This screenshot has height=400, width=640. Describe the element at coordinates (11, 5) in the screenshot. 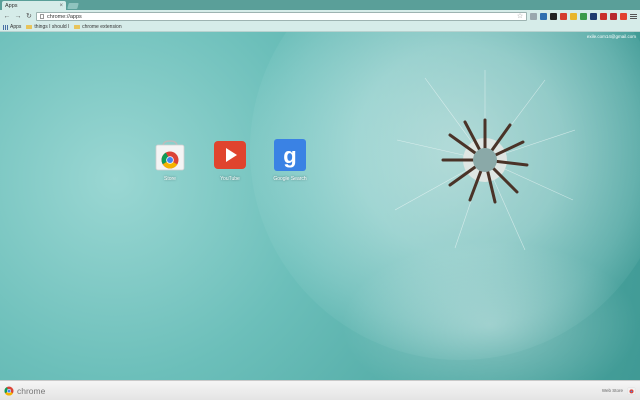

I see `tab-title: Apps` at that location.